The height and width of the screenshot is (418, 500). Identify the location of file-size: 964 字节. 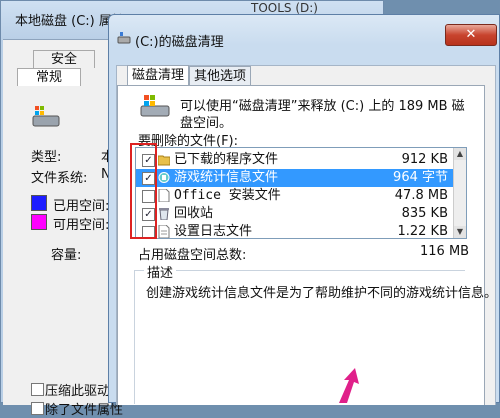
(420, 177).